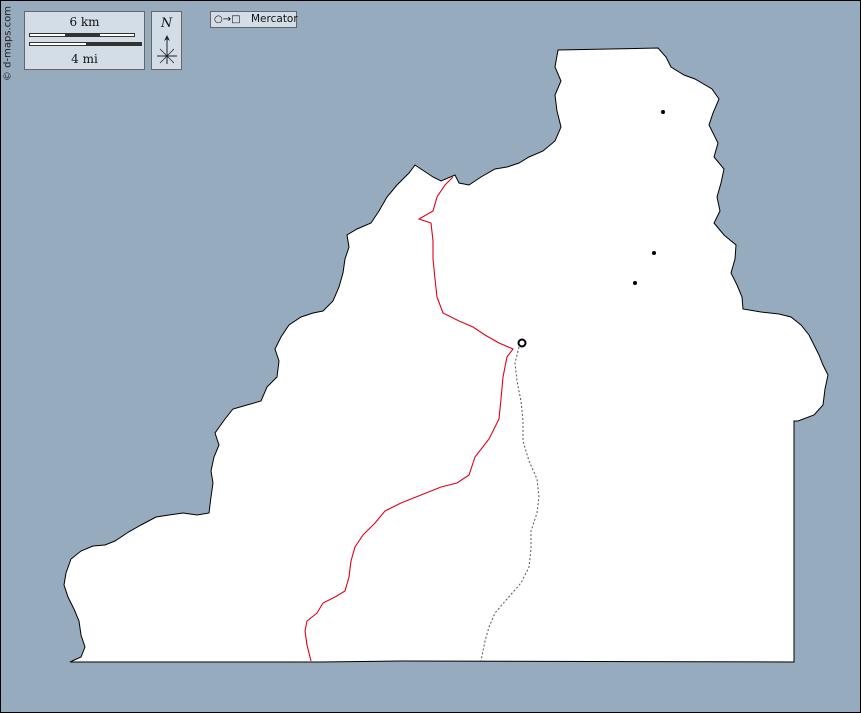 The height and width of the screenshot is (713, 861). I want to click on projection-label: Mercator, so click(274, 19).